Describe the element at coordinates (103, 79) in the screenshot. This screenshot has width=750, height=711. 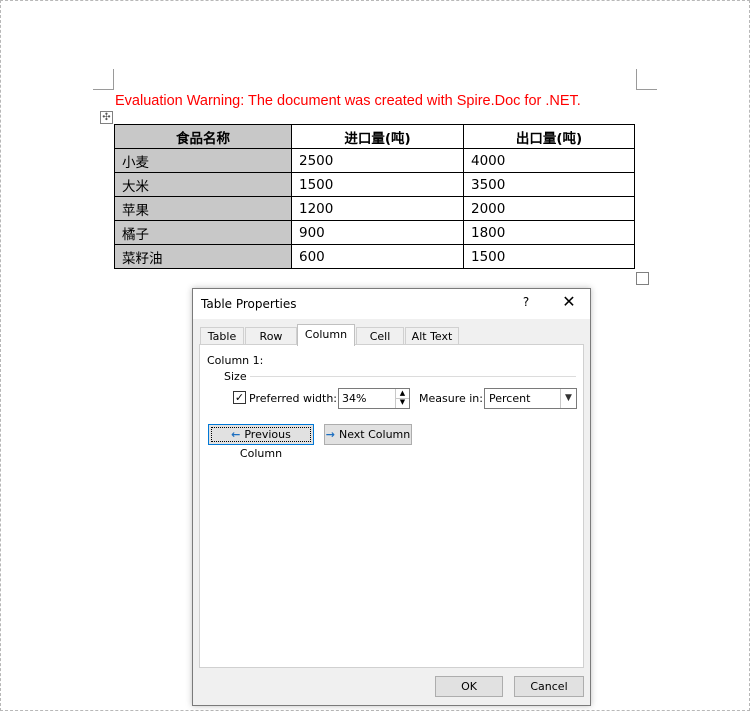
I see `margin-corner-top-left` at that location.